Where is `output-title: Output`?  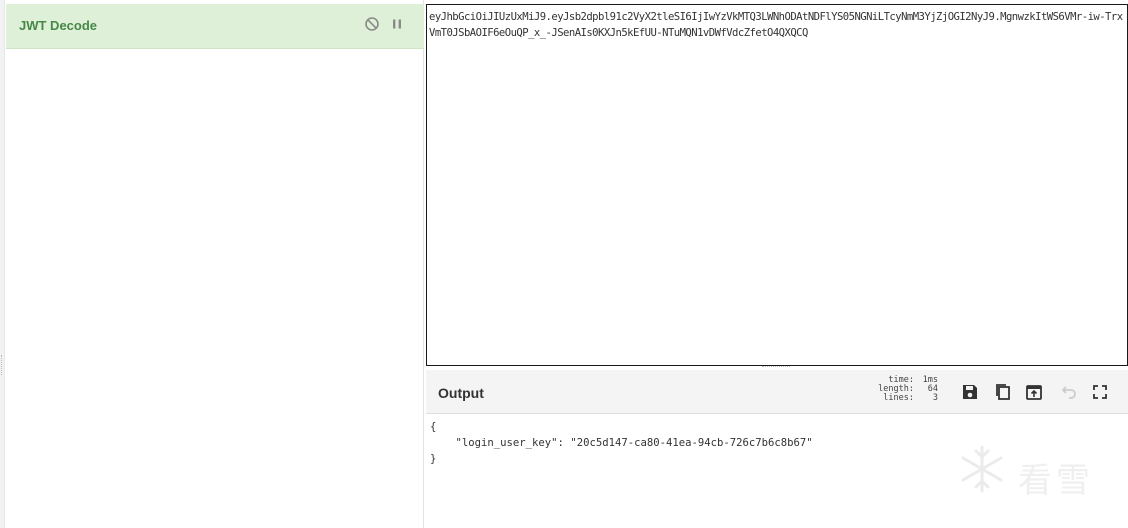
output-title: Output is located at coordinates (461, 393).